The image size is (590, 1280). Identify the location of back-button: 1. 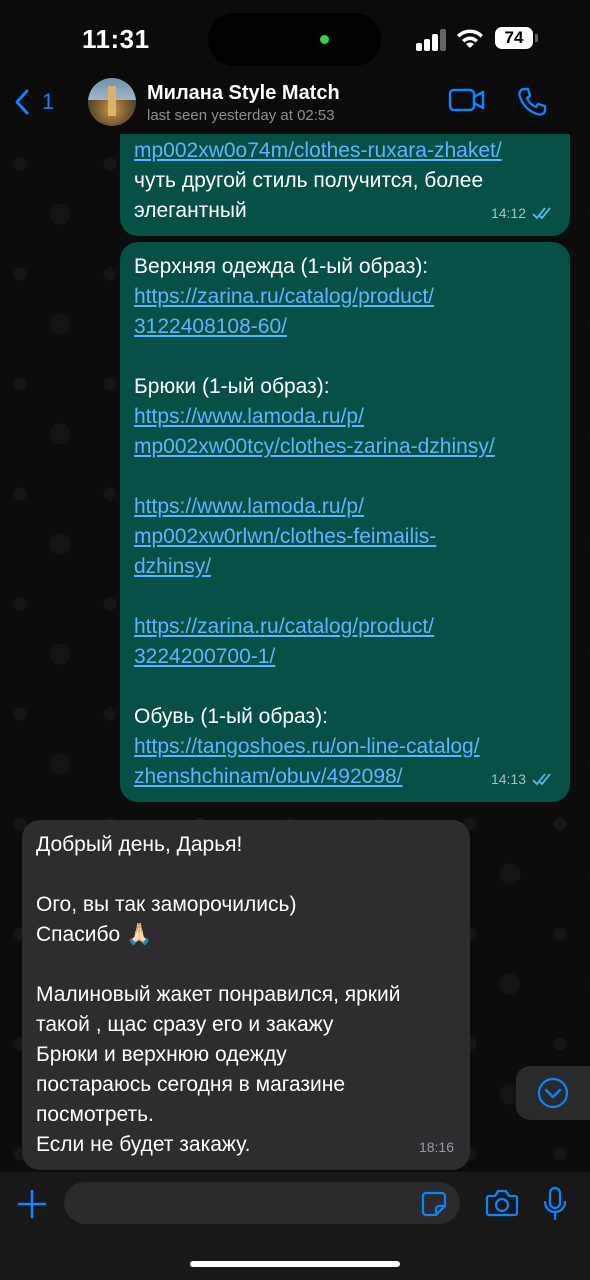
(34, 102).